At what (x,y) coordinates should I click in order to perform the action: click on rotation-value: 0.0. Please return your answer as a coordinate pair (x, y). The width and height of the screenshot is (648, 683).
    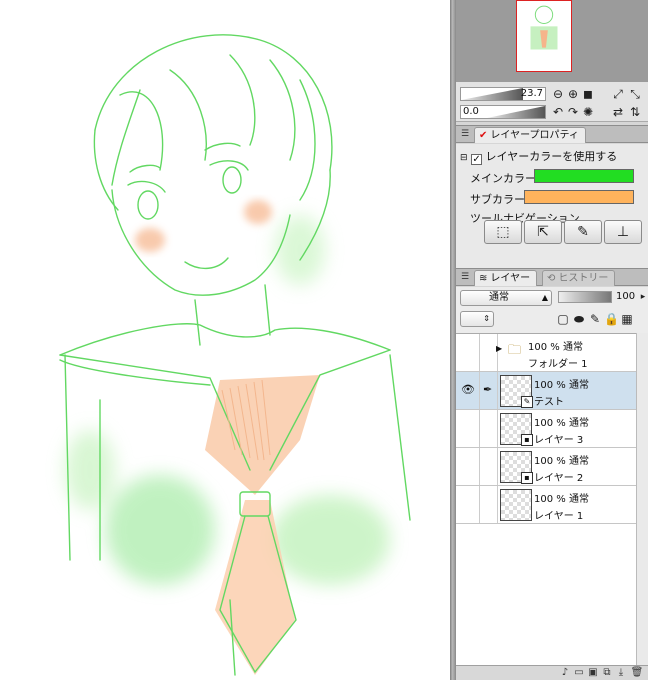
    Looking at the image, I should click on (471, 111).